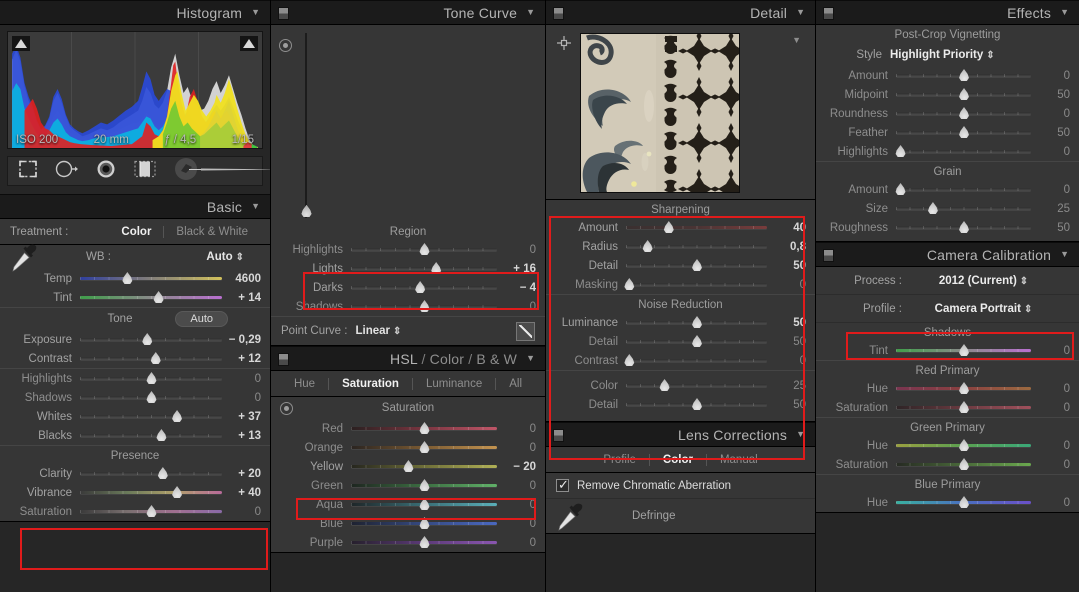  What do you see at coordinates (145, 171) in the screenshot?
I see `graduated-filter-icon` at bounding box center [145, 171].